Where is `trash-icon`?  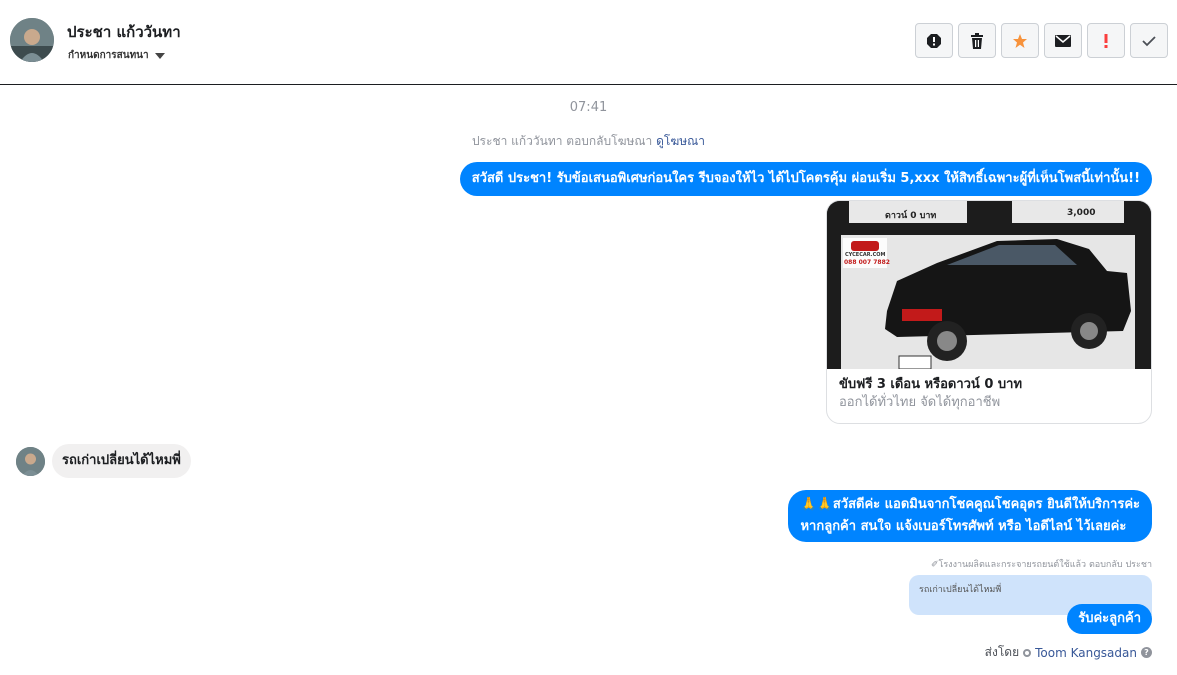 trash-icon is located at coordinates (977, 40).